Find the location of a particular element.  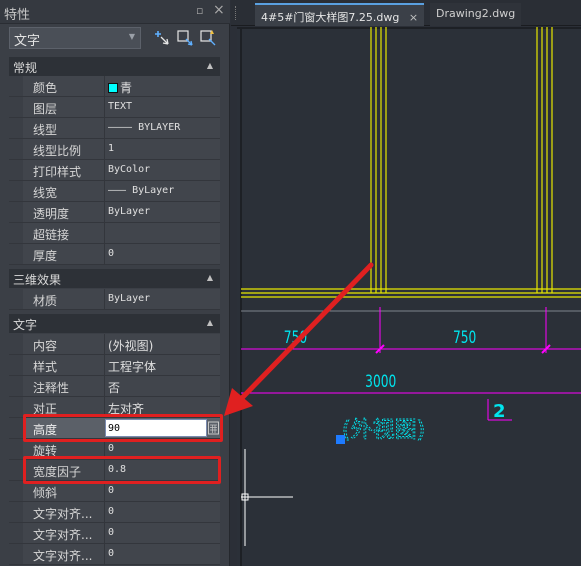

prop-row-text-align-x: 文字对齐... 0 is located at coordinates (114, 512).